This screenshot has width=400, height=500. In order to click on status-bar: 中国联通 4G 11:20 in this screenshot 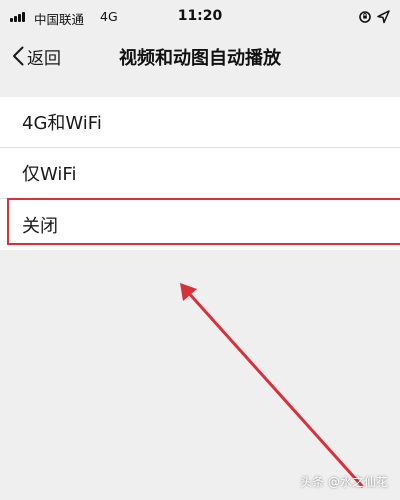, I will do `click(200, 18)`.